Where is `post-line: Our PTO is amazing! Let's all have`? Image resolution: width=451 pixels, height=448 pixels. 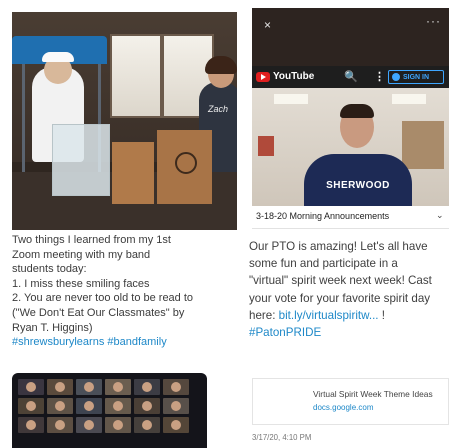 post-line: Our PTO is amazing! Let's all have is located at coordinates (338, 246).